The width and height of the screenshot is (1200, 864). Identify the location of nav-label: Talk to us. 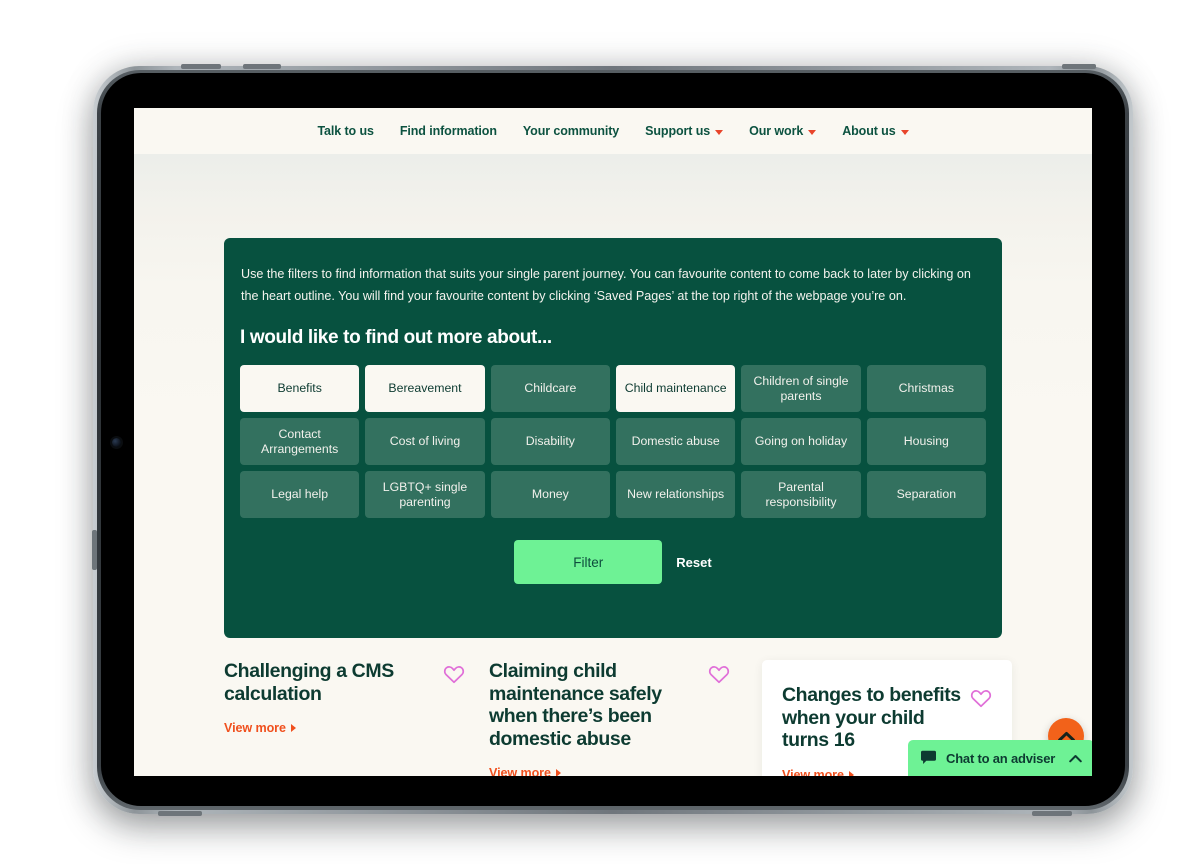
(345, 131).